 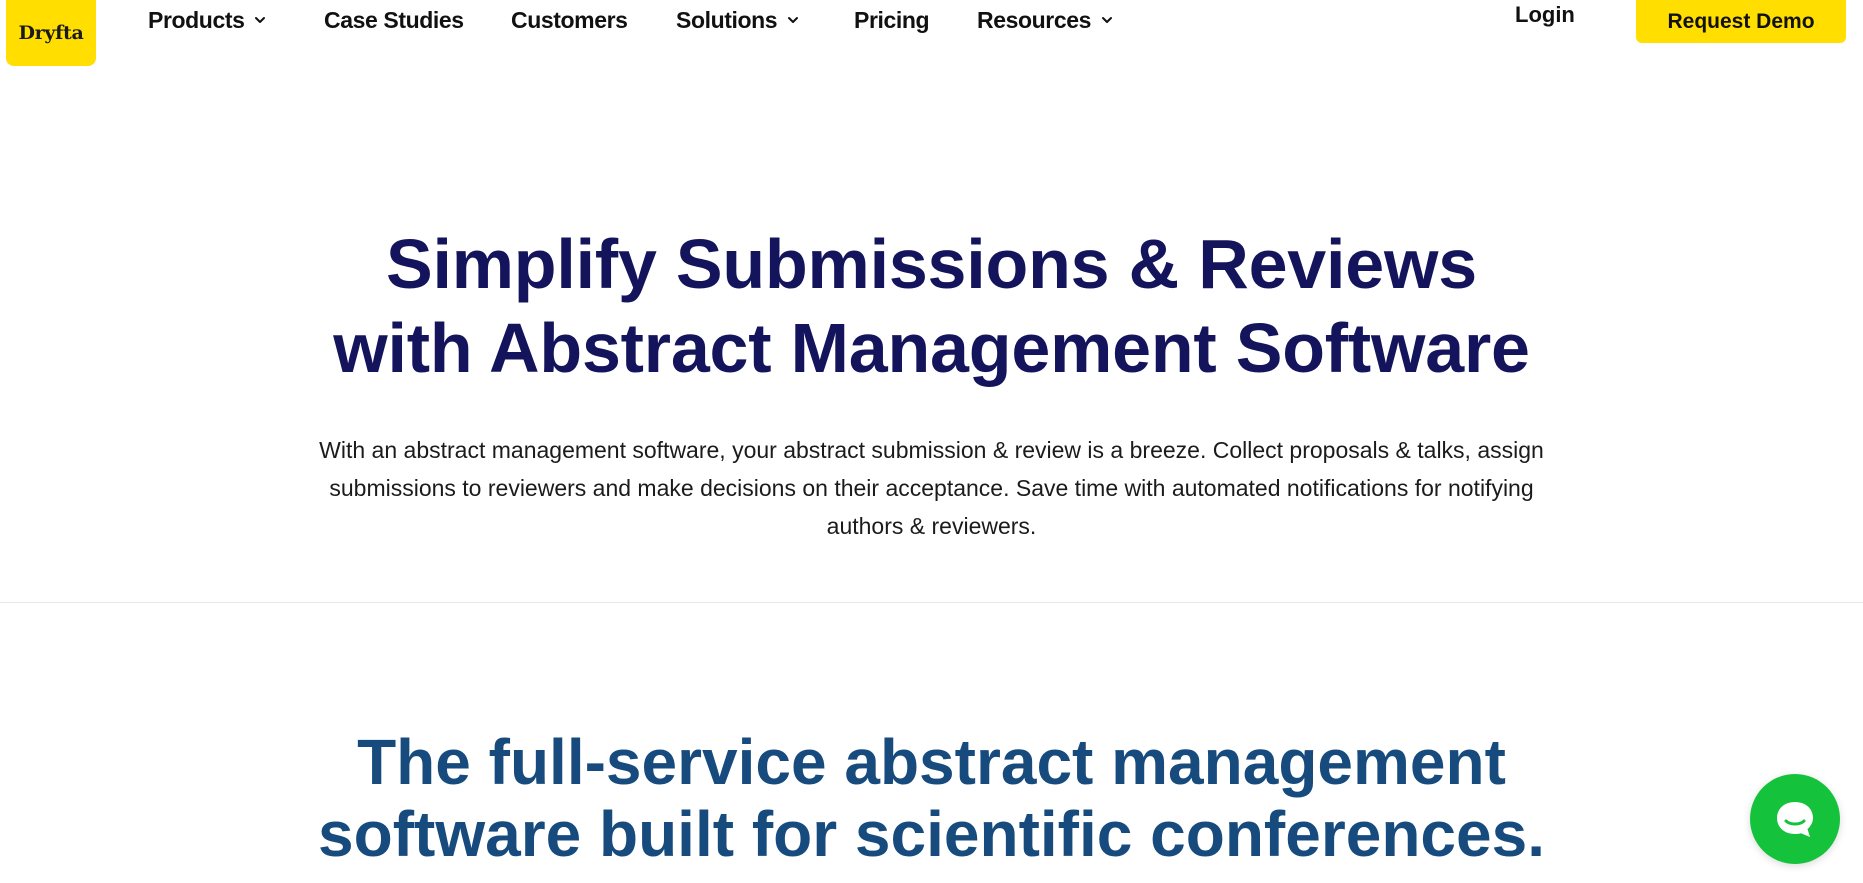 I want to click on nav-item-pricing: Pricing, so click(x=892, y=20).